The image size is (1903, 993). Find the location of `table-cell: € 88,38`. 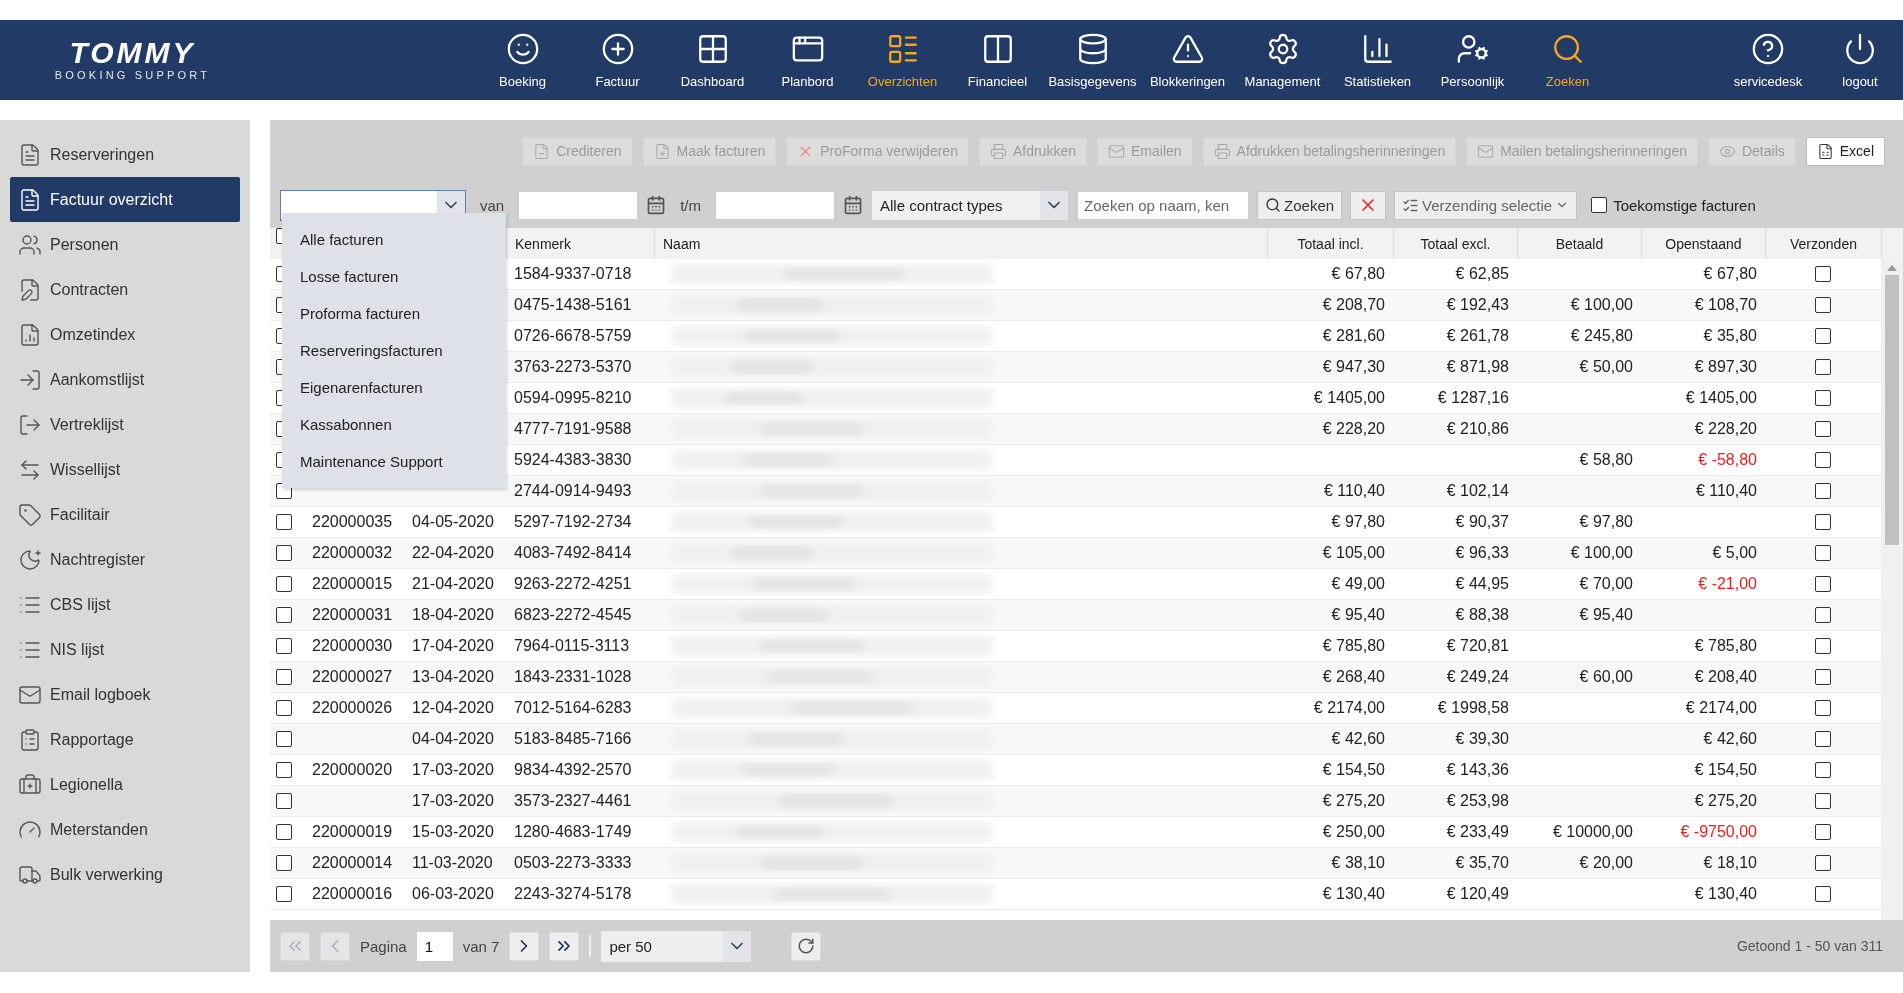

table-cell: € 88,38 is located at coordinates (1482, 614).